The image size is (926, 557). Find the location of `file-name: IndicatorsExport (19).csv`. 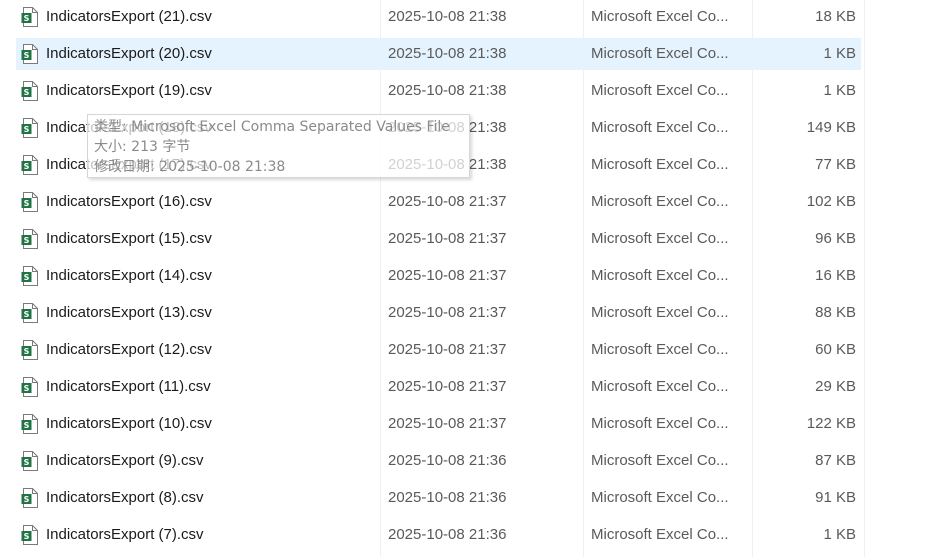

file-name: IndicatorsExport (19).csv is located at coordinates (211, 91).